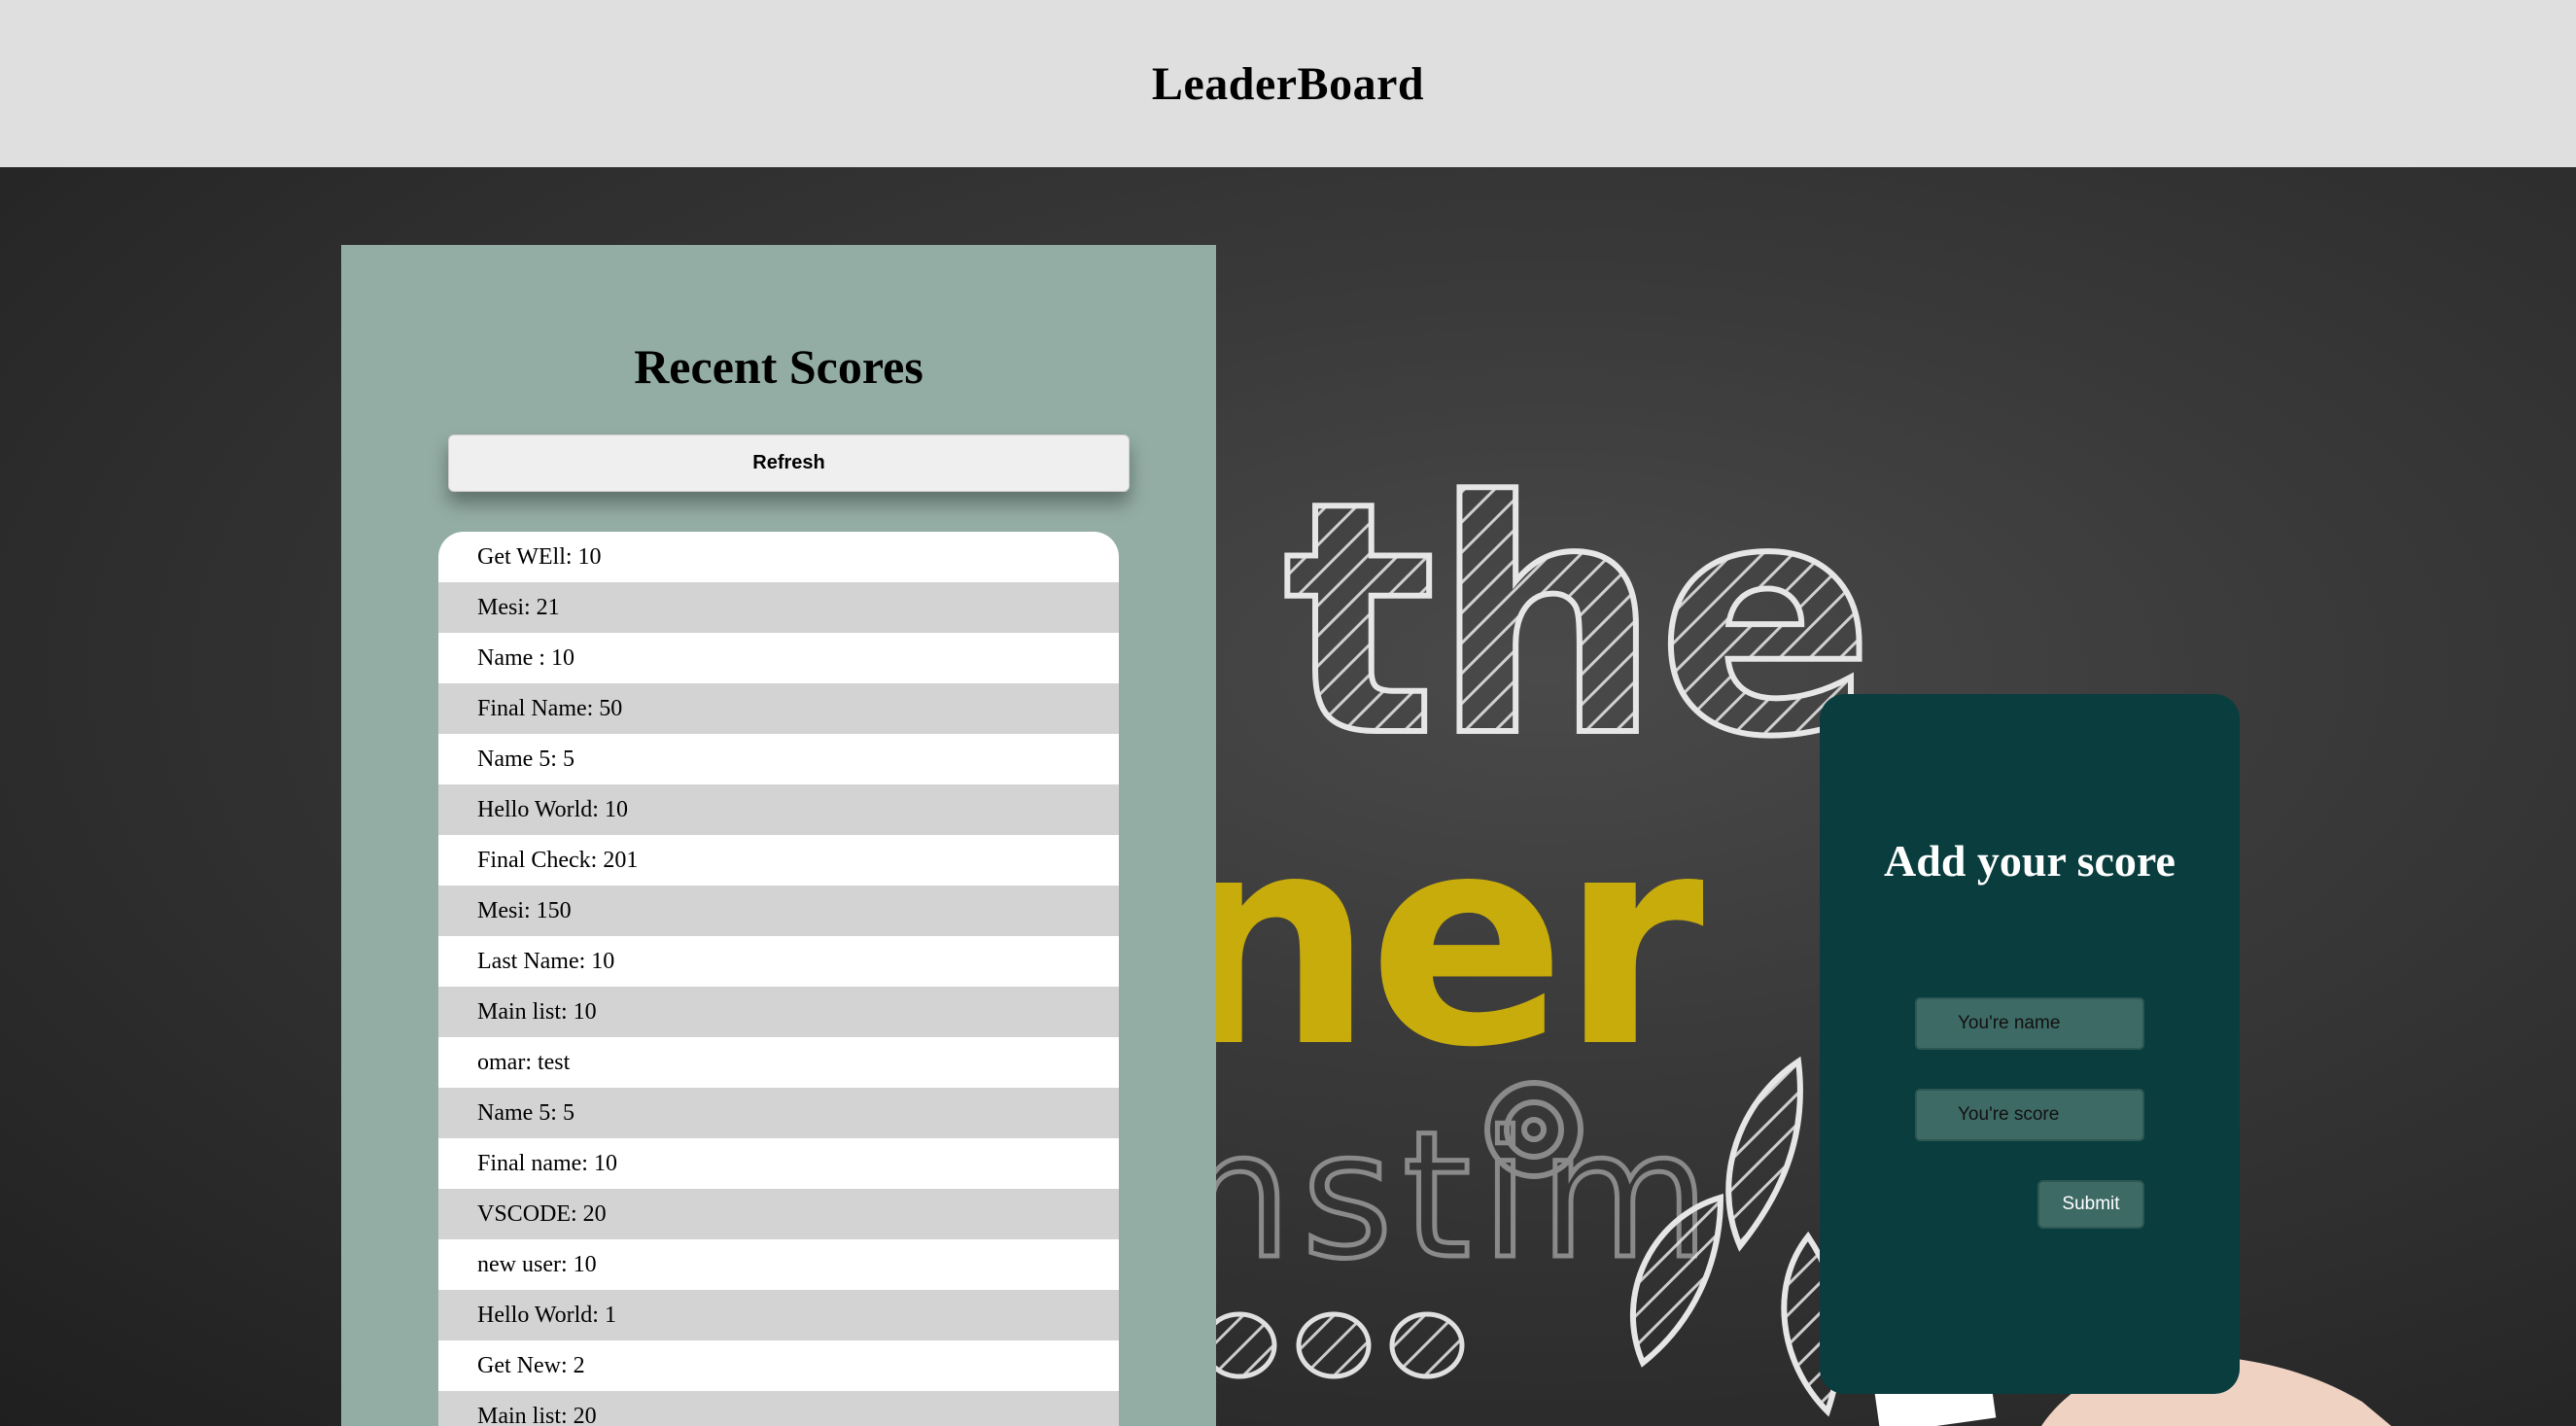 This screenshot has width=2576, height=1426. What do you see at coordinates (778, 1214) in the screenshot?
I see `score-list-item: VSCODE: 20` at bounding box center [778, 1214].